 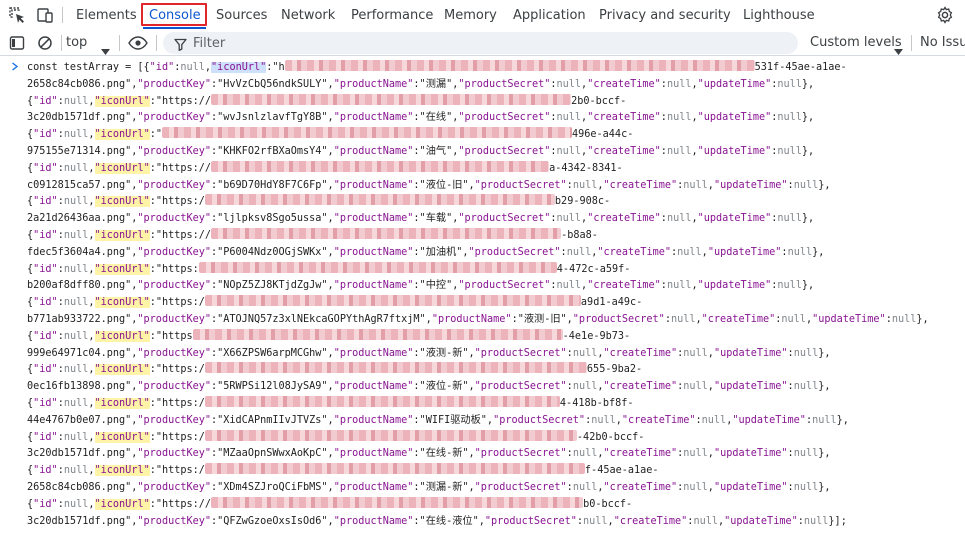 I want to click on json-text: :"ATOJNQ57z3xlNEkcaGOPYthAgR7ftxjM",, so click(x=321, y=319).